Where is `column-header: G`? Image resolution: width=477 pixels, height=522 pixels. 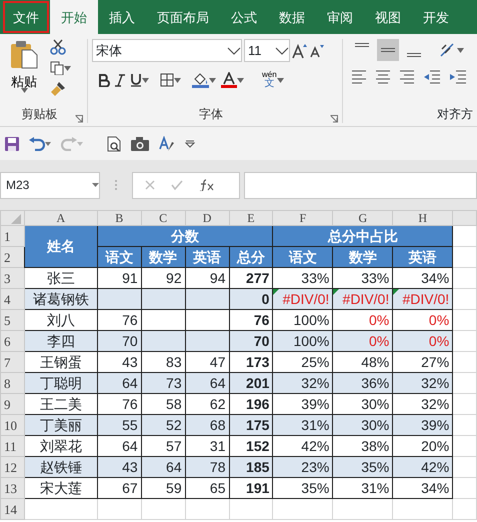 column-header: G is located at coordinates (362, 218).